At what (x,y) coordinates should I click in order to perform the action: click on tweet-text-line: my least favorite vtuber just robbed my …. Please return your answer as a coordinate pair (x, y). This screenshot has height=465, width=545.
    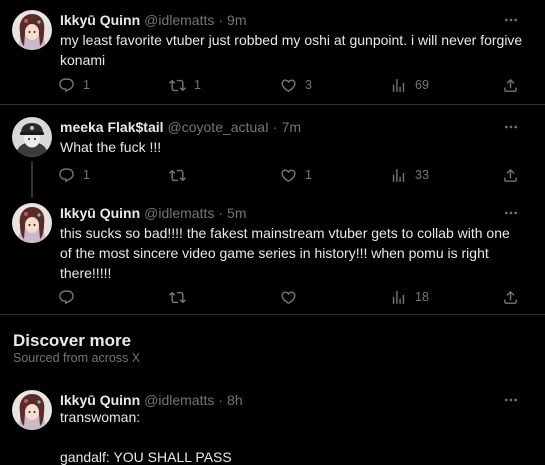
    Looking at the image, I should click on (291, 40).